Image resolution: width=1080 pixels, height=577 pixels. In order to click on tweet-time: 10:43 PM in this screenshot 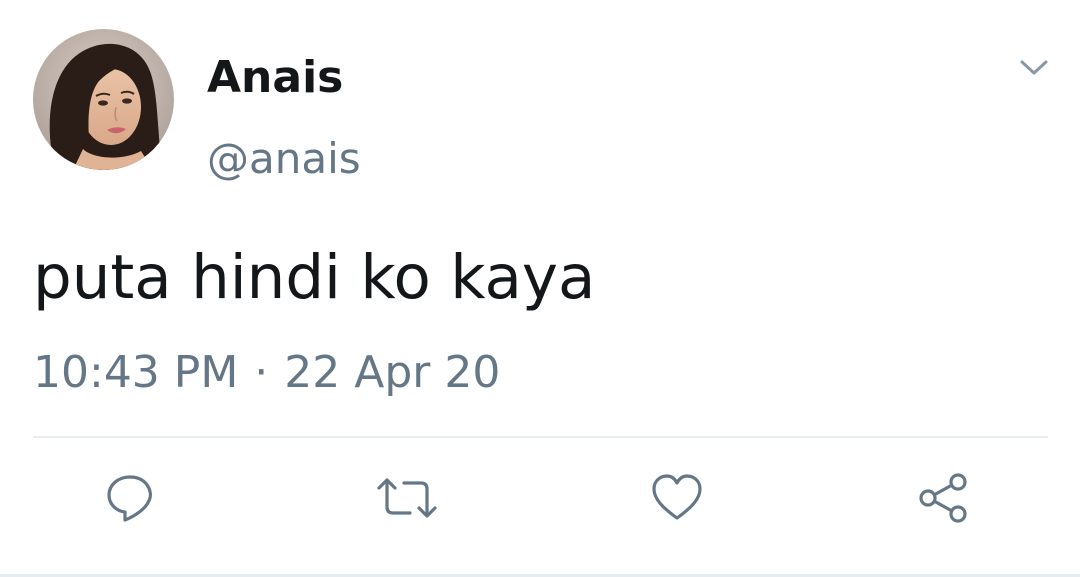, I will do `click(136, 372)`.